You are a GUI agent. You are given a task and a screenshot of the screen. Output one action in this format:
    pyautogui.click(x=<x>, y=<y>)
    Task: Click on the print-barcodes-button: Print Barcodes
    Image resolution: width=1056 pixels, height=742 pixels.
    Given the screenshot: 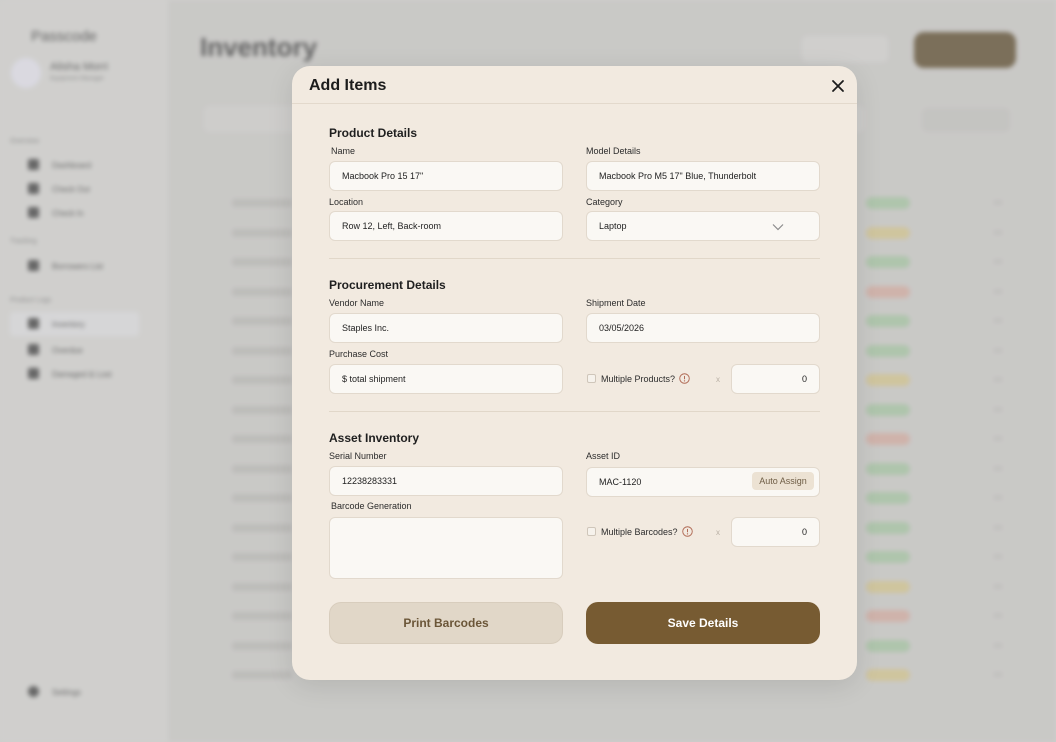 What is the action you would take?
    pyautogui.click(x=446, y=623)
    